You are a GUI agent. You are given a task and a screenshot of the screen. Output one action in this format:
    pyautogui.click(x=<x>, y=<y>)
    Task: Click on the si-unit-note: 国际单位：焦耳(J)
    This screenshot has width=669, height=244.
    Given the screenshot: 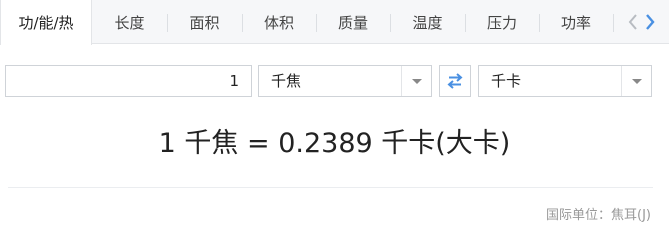 What is the action you would take?
    pyautogui.click(x=598, y=215)
    